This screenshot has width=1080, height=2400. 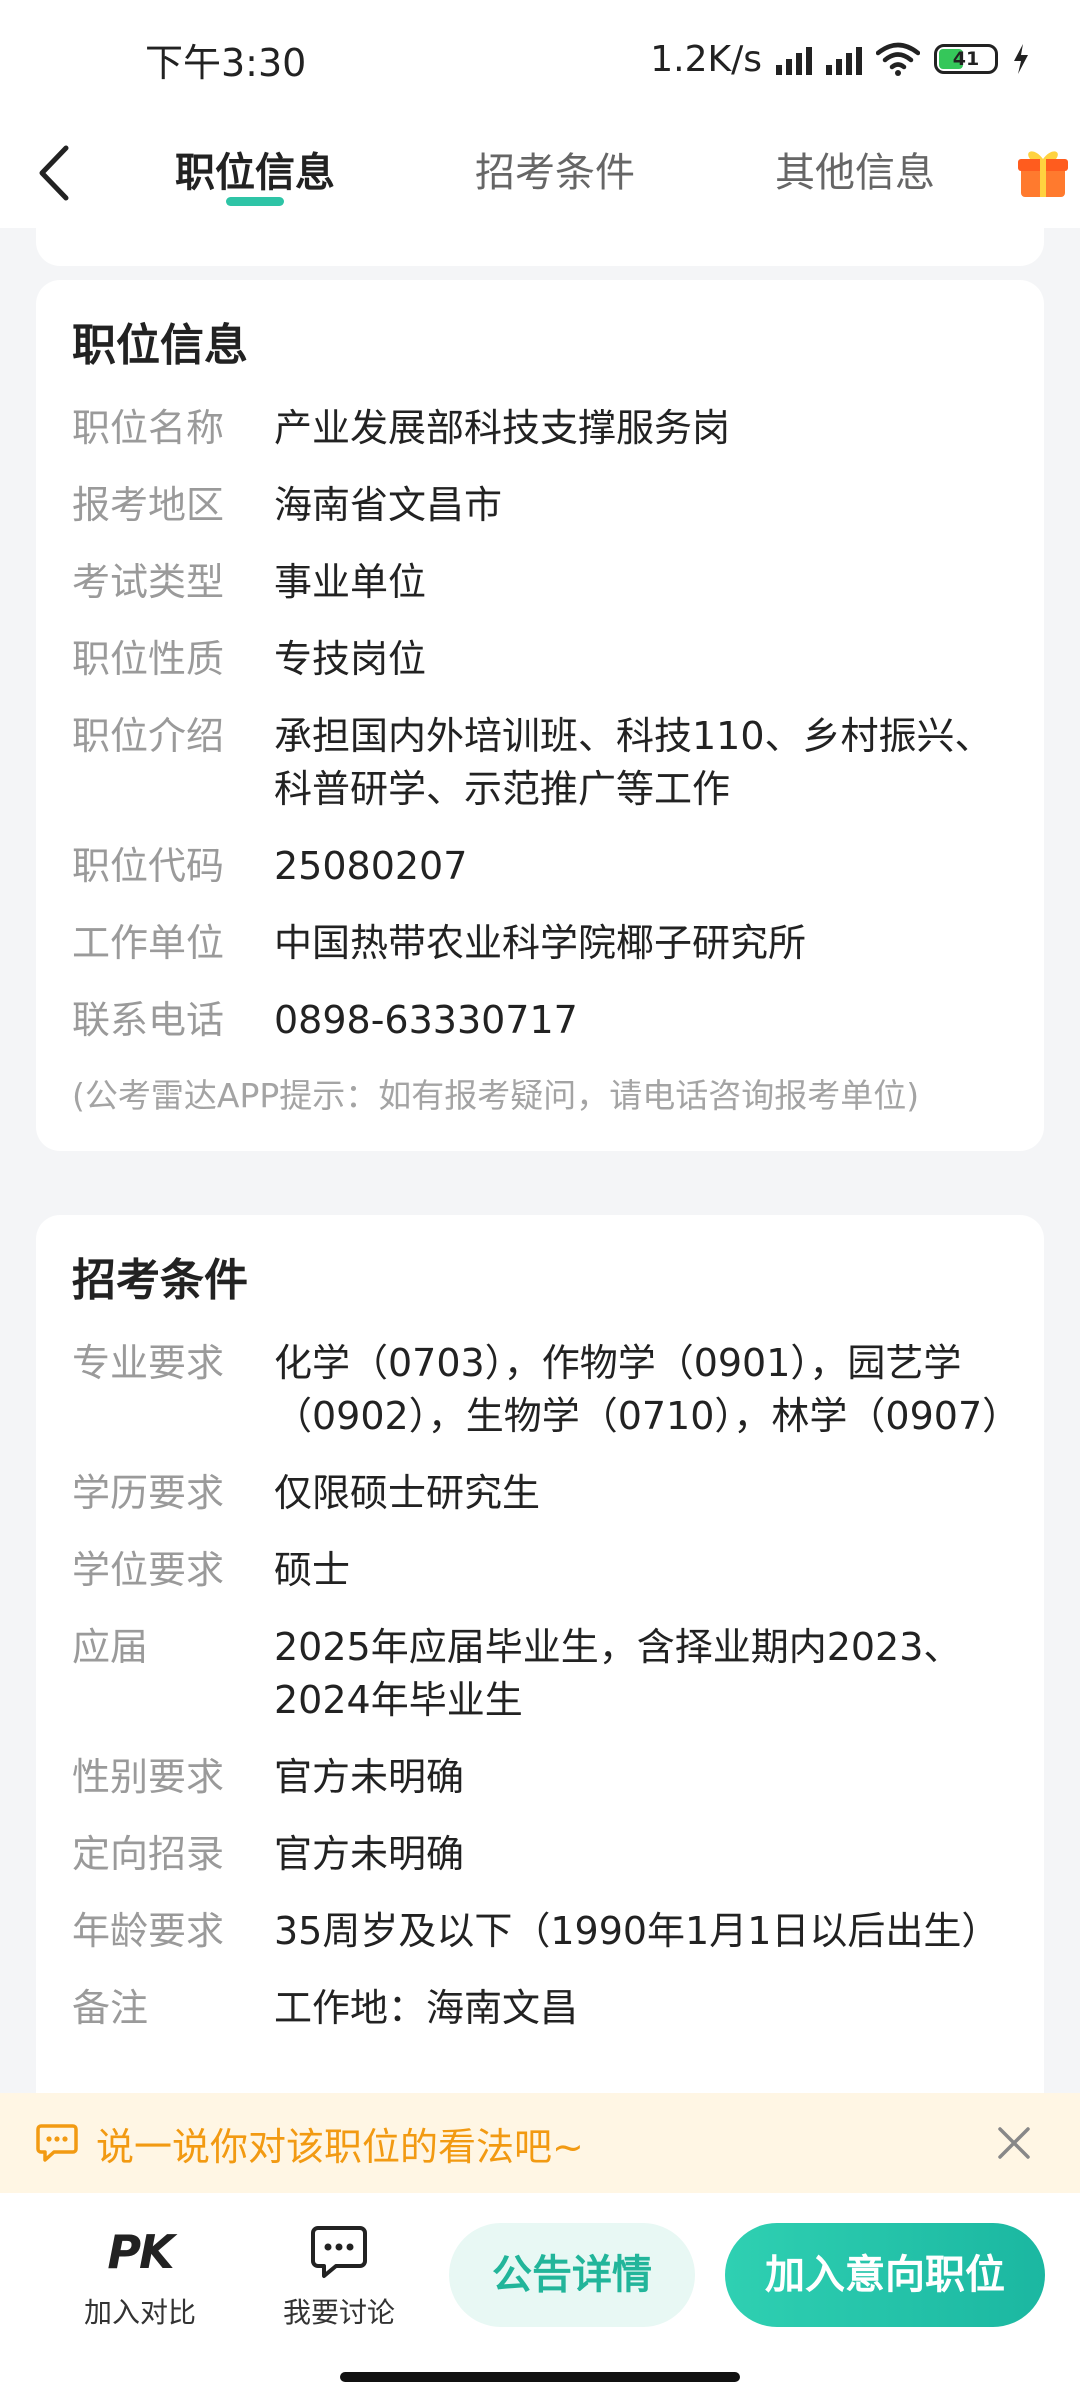 I want to click on compare-label: 加入对比, so click(x=139, y=2312).